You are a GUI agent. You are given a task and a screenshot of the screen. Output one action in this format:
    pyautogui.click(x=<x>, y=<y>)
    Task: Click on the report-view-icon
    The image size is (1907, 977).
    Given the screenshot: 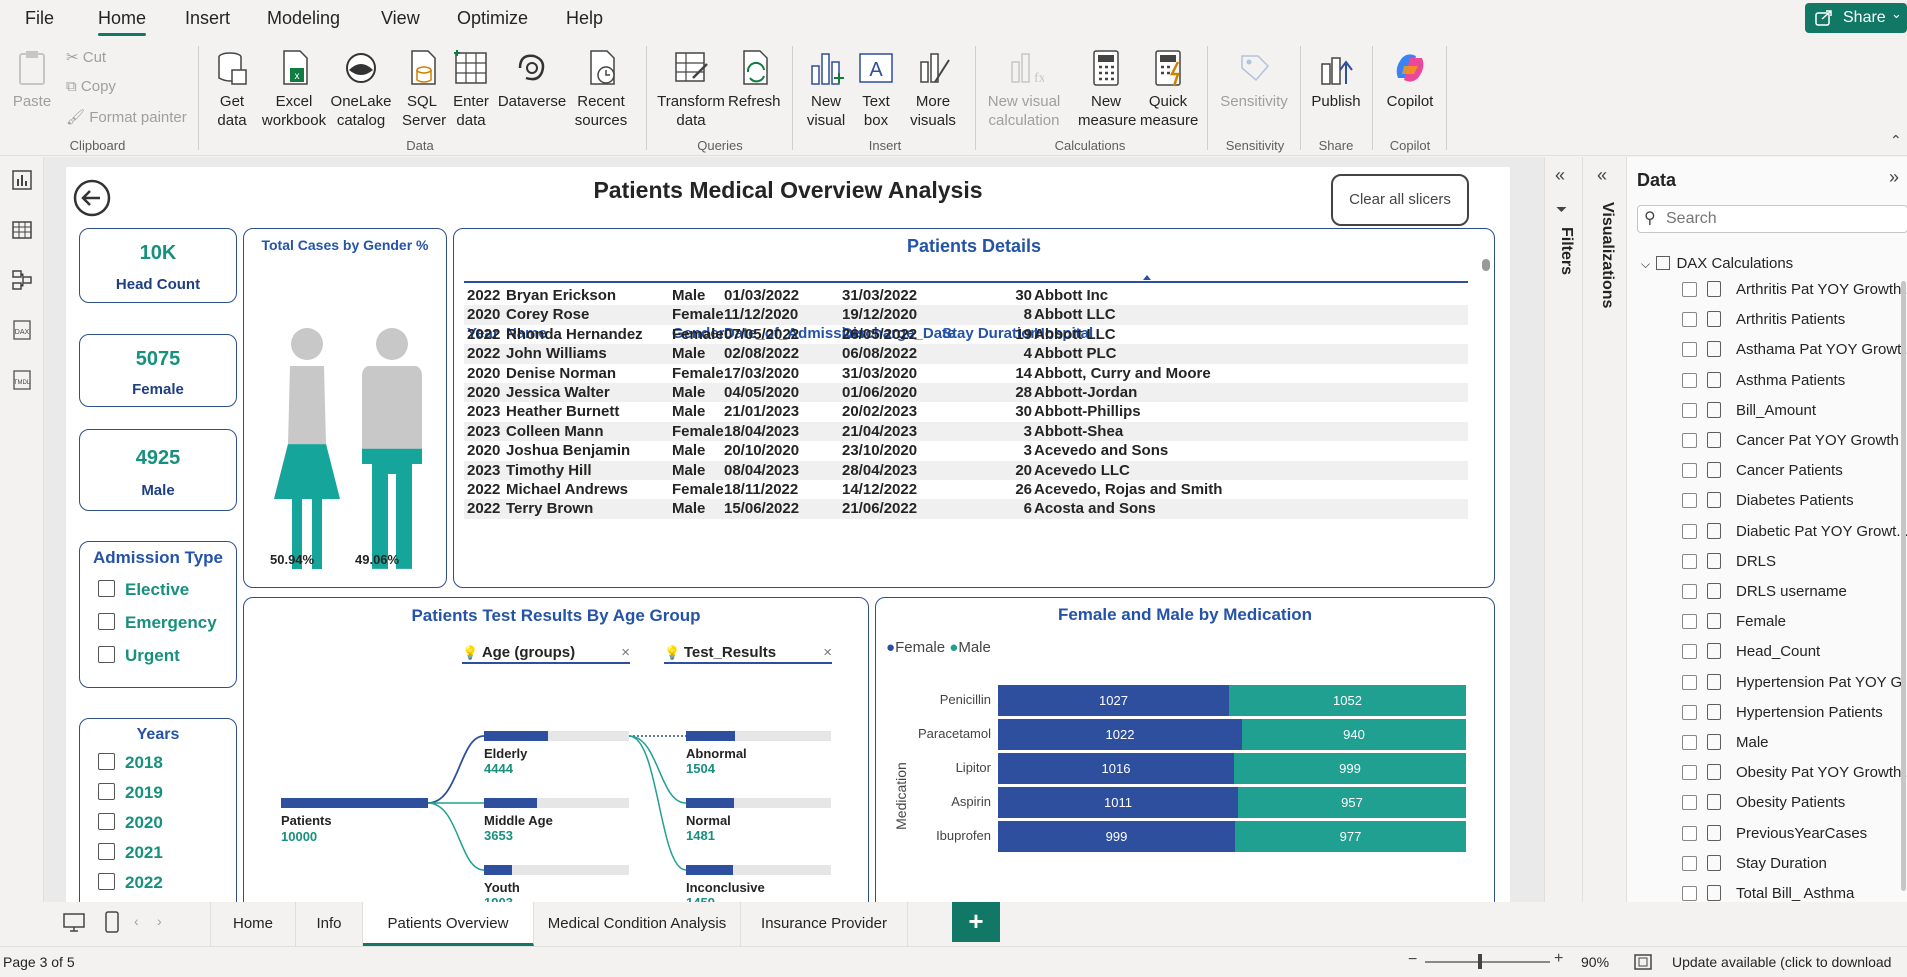 What is the action you would take?
    pyautogui.click(x=22, y=180)
    